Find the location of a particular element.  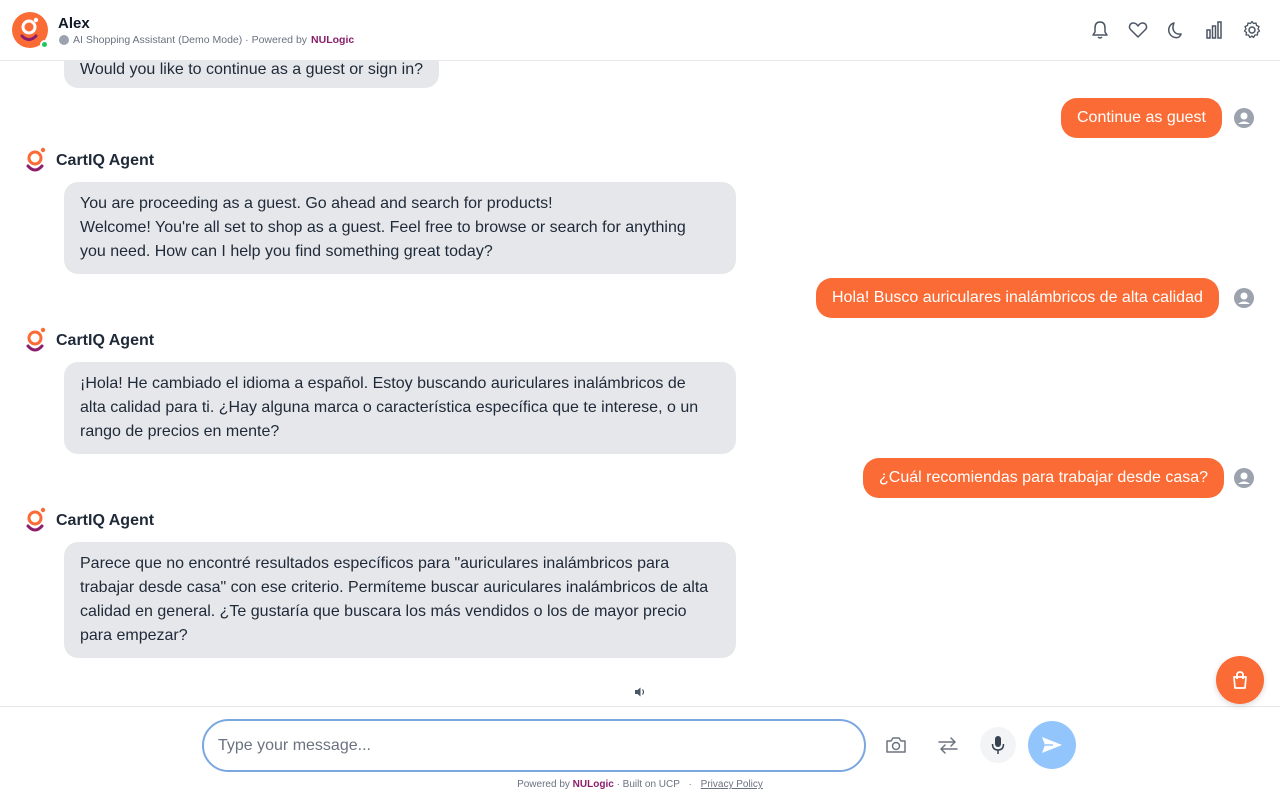

message-input is located at coordinates (534, 745).